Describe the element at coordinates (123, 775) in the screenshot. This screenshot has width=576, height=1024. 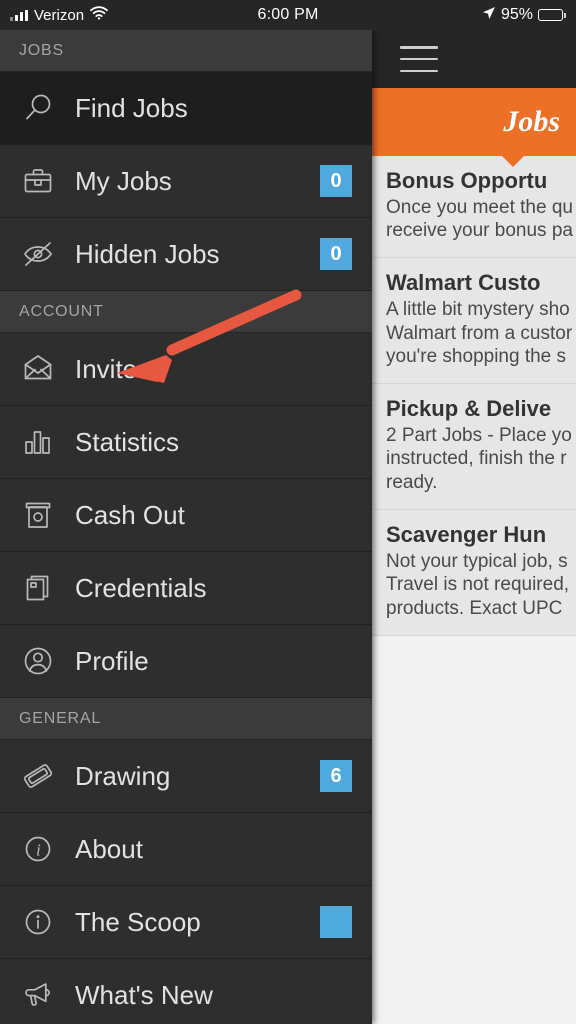
I see `sidebar-item-label: Drawing` at that location.